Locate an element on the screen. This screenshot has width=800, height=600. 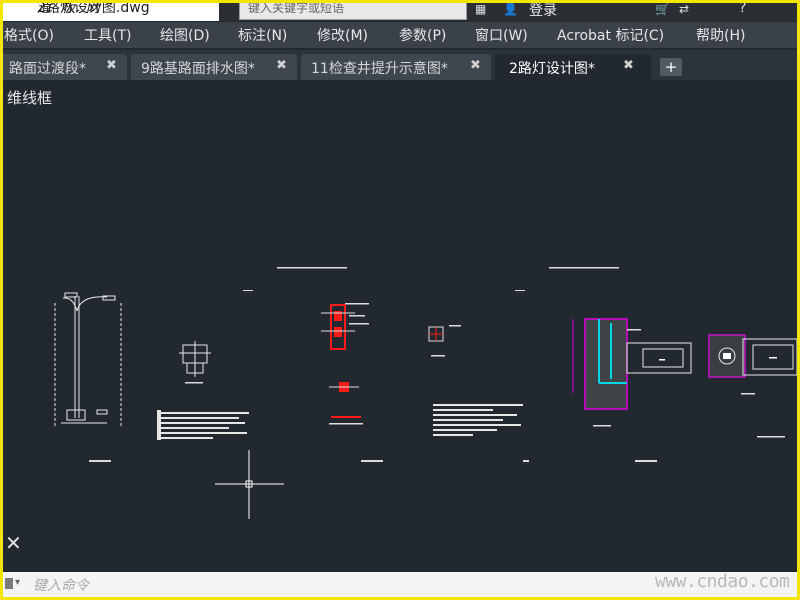
menu-help: 帮助(H) is located at coordinates (720, 35).